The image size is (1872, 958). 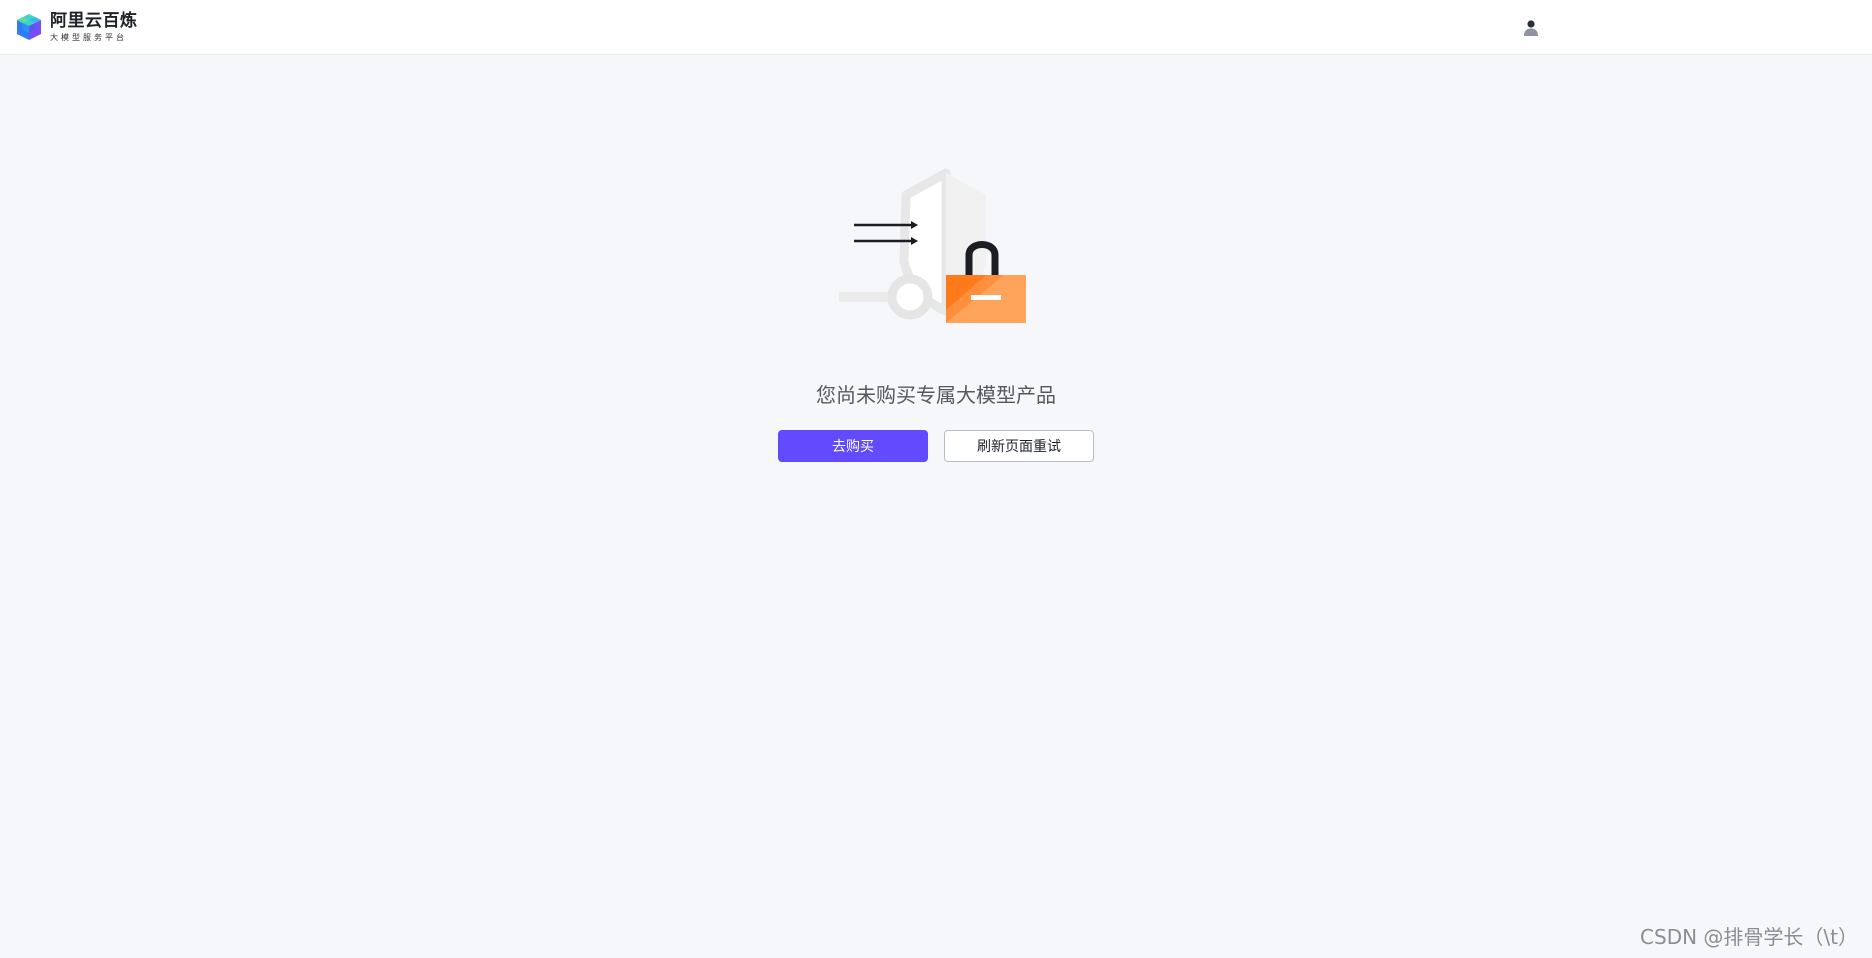 I want to click on logo-subtitle: 大模型服务平台, so click(x=88, y=37).